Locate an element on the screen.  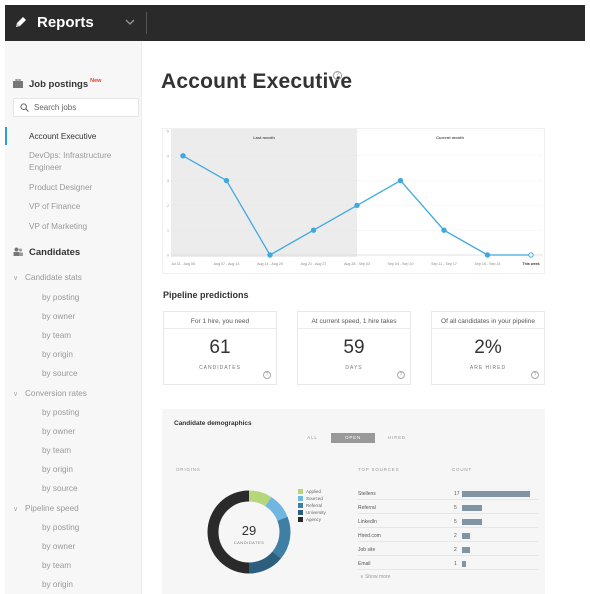
show-more-link: ∨ Show more is located at coordinates (375, 577).